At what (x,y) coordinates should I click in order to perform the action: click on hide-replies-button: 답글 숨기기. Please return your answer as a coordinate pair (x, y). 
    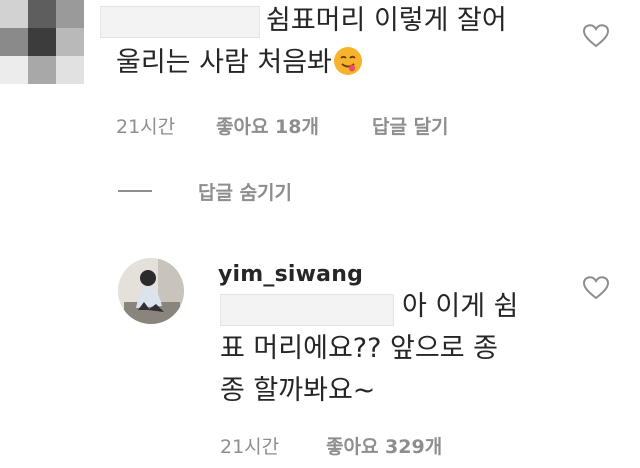
    Looking at the image, I should click on (245, 191).